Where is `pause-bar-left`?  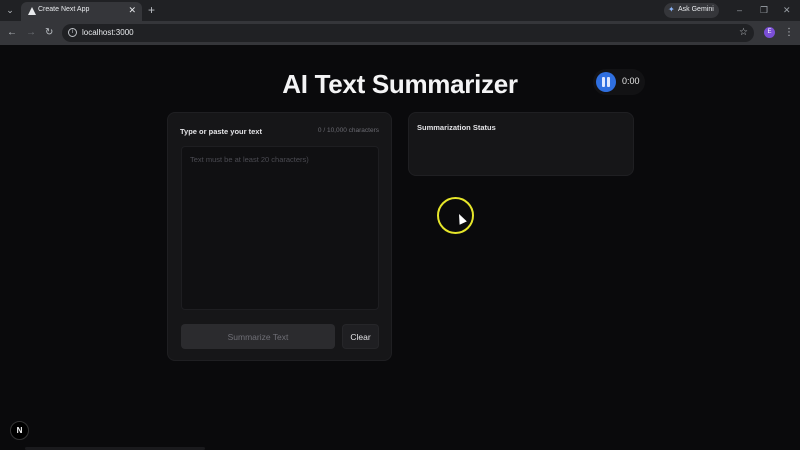 pause-bar-left is located at coordinates (603, 82).